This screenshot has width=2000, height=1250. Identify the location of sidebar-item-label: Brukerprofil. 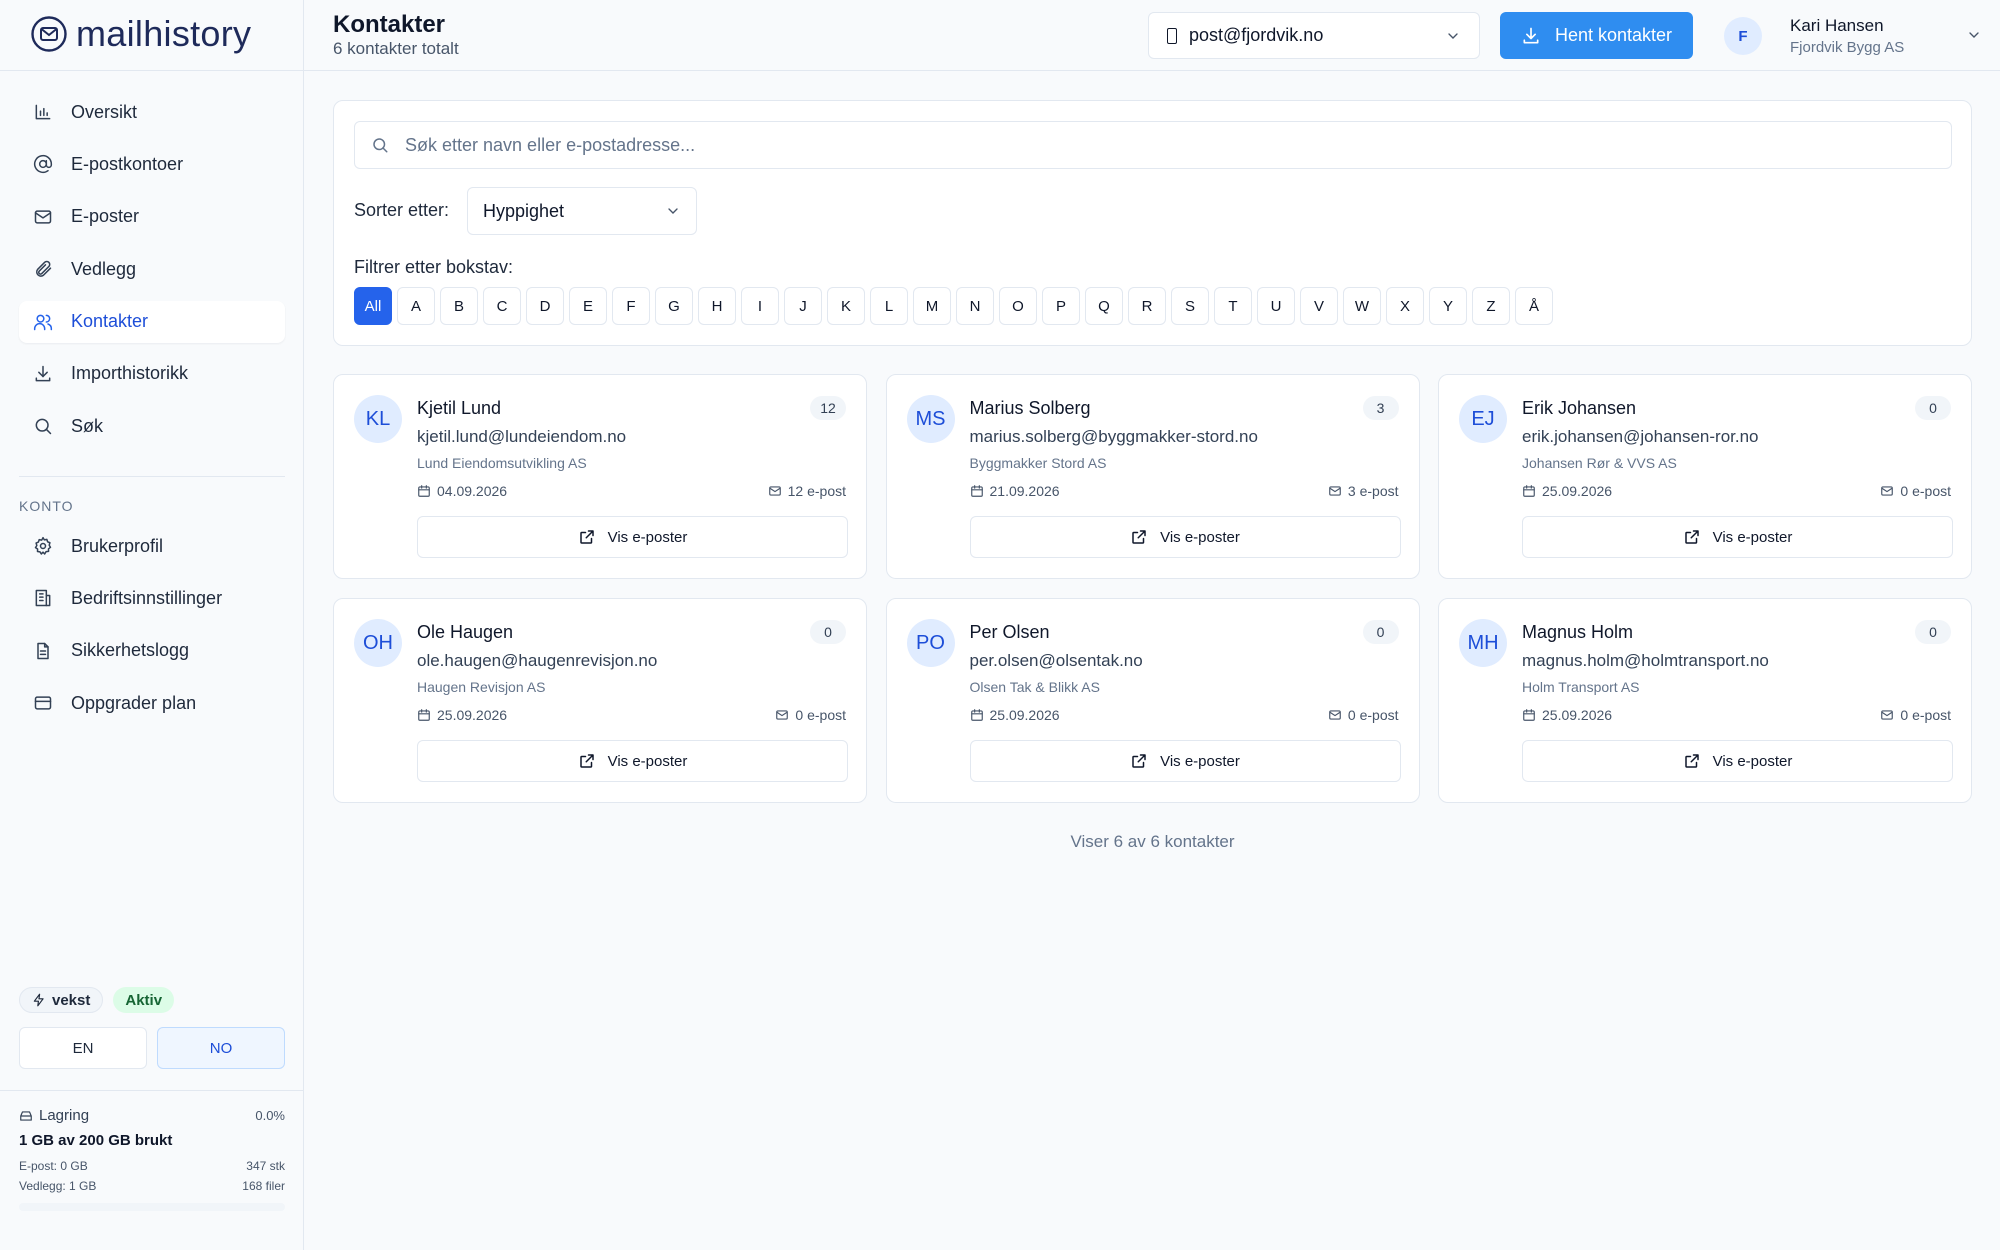
(117, 545).